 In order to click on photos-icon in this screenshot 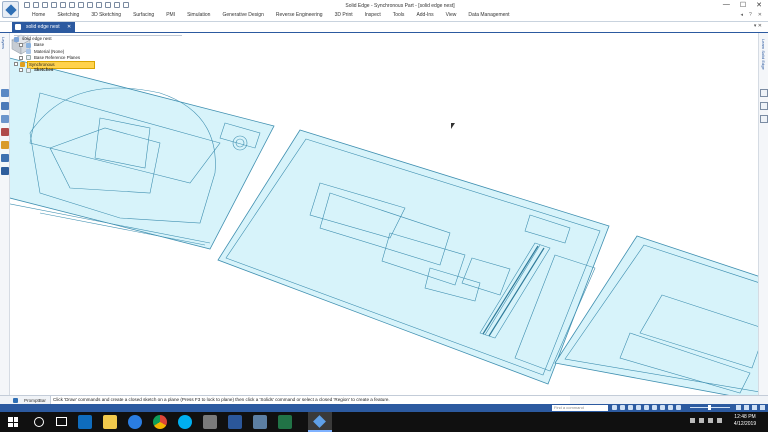, I will do `click(210, 422)`.